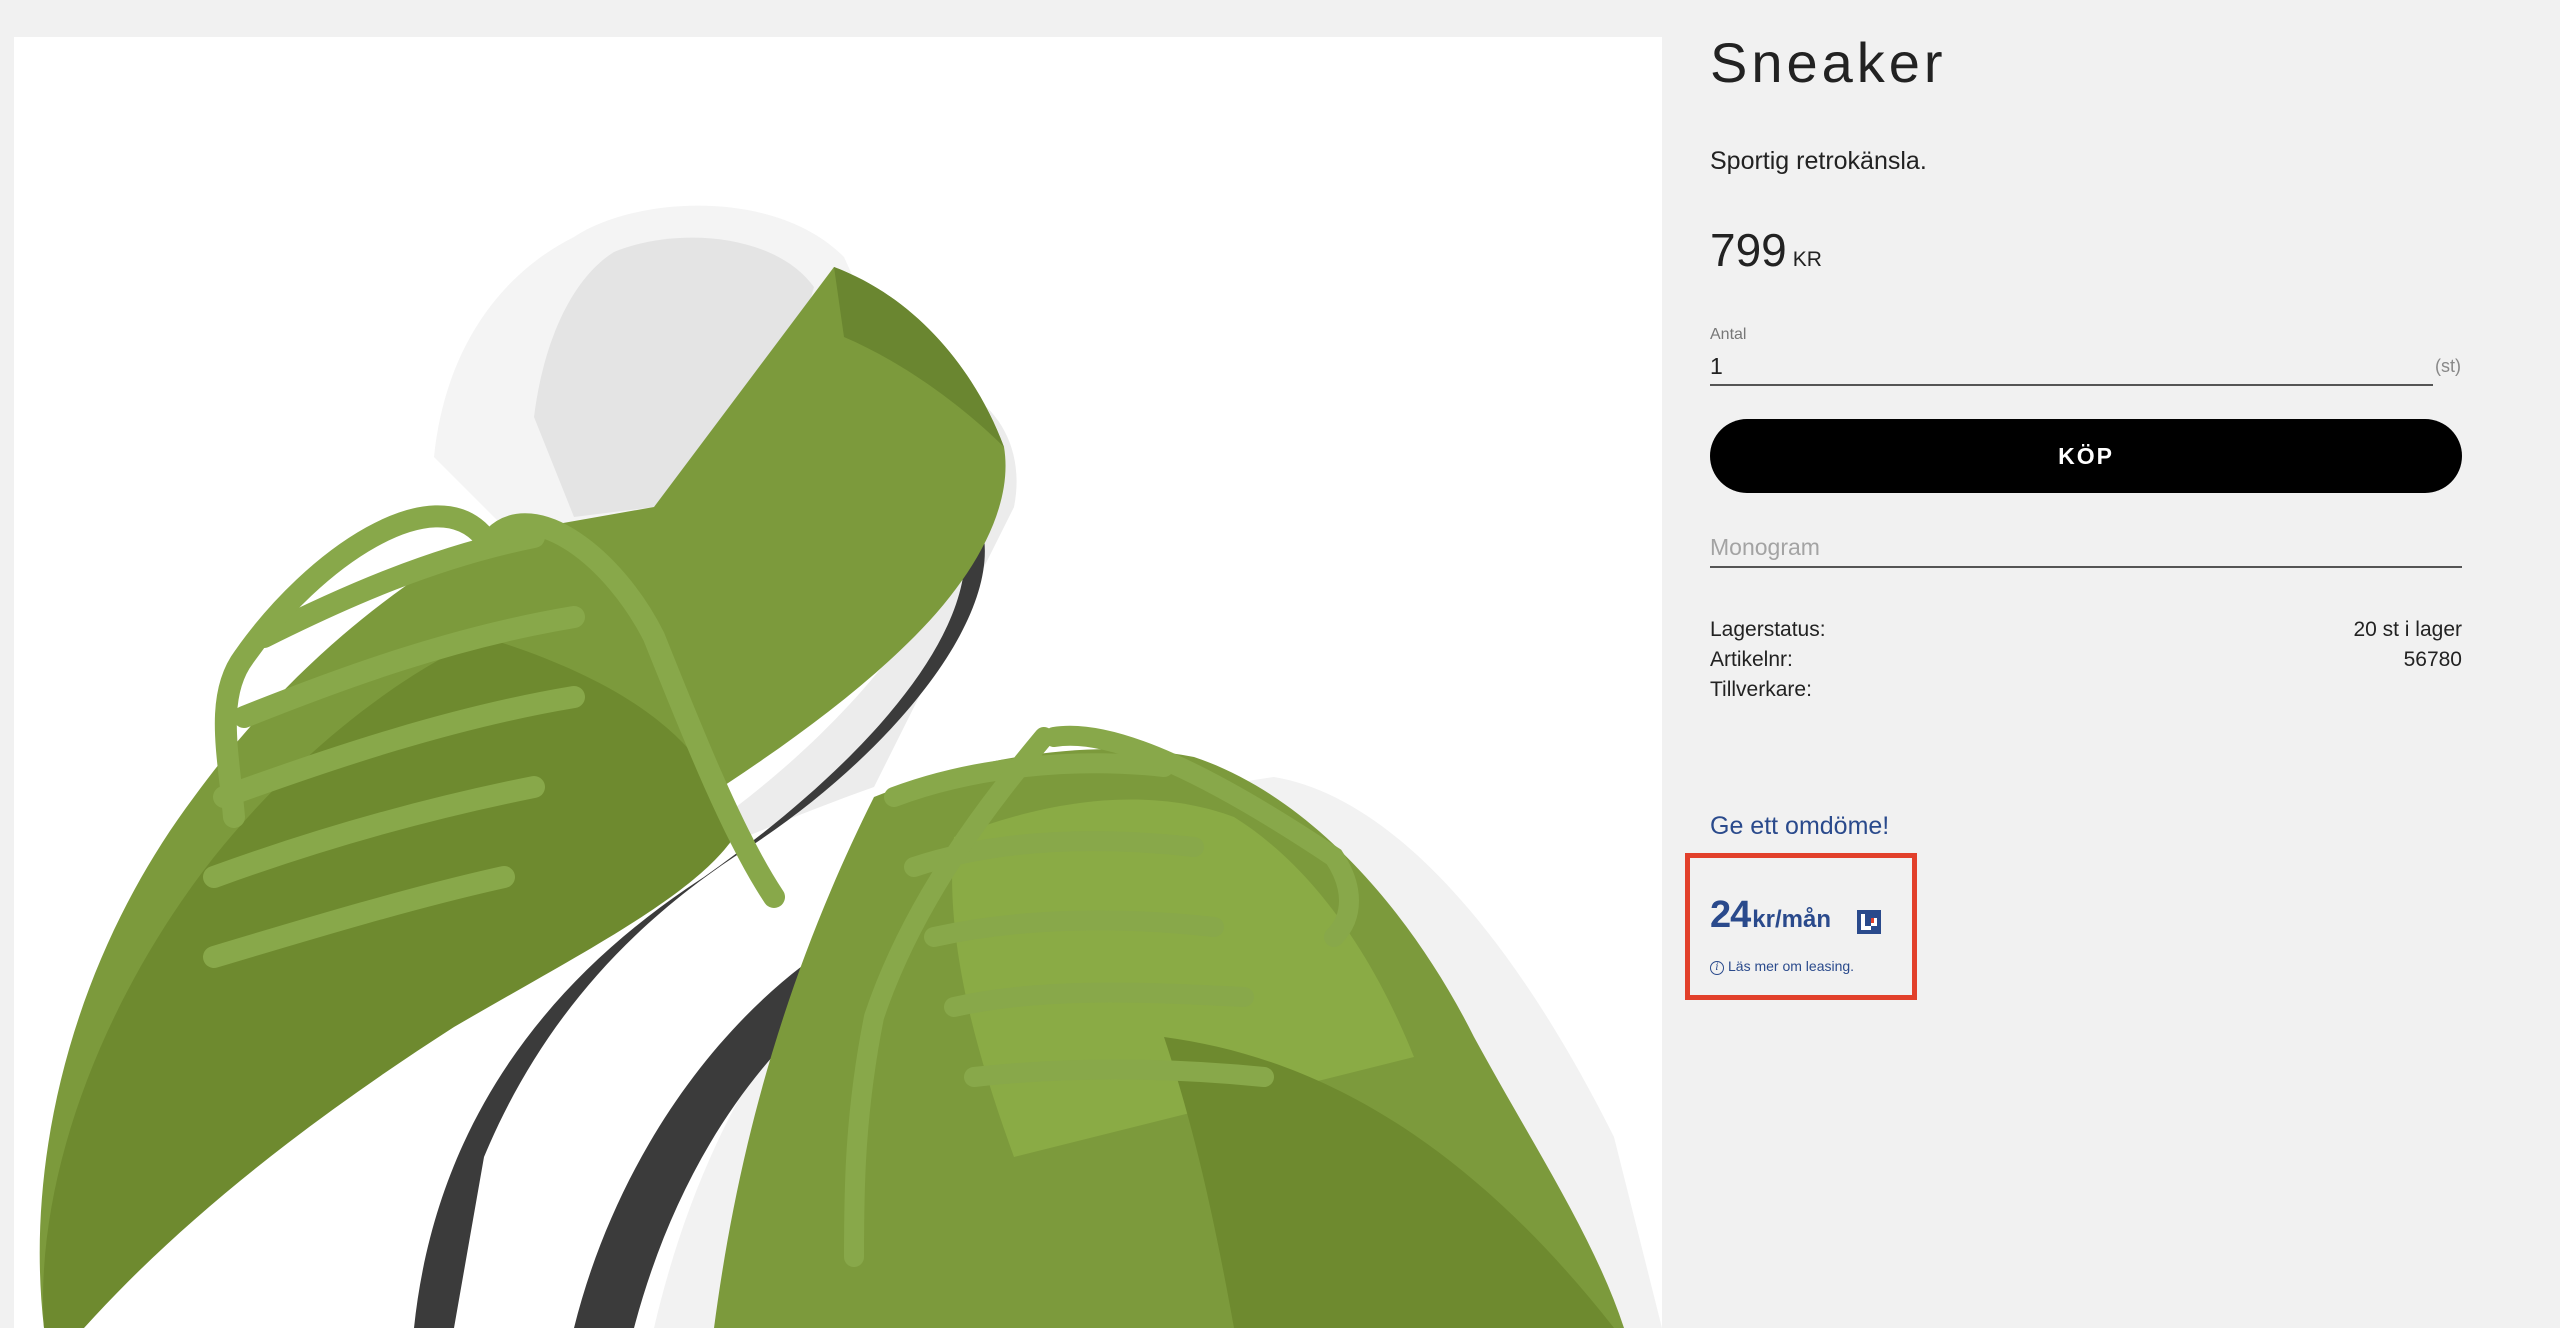 The height and width of the screenshot is (1328, 2560). Describe the element at coordinates (2448, 366) in the screenshot. I see `quantity-unit: (st)` at that location.